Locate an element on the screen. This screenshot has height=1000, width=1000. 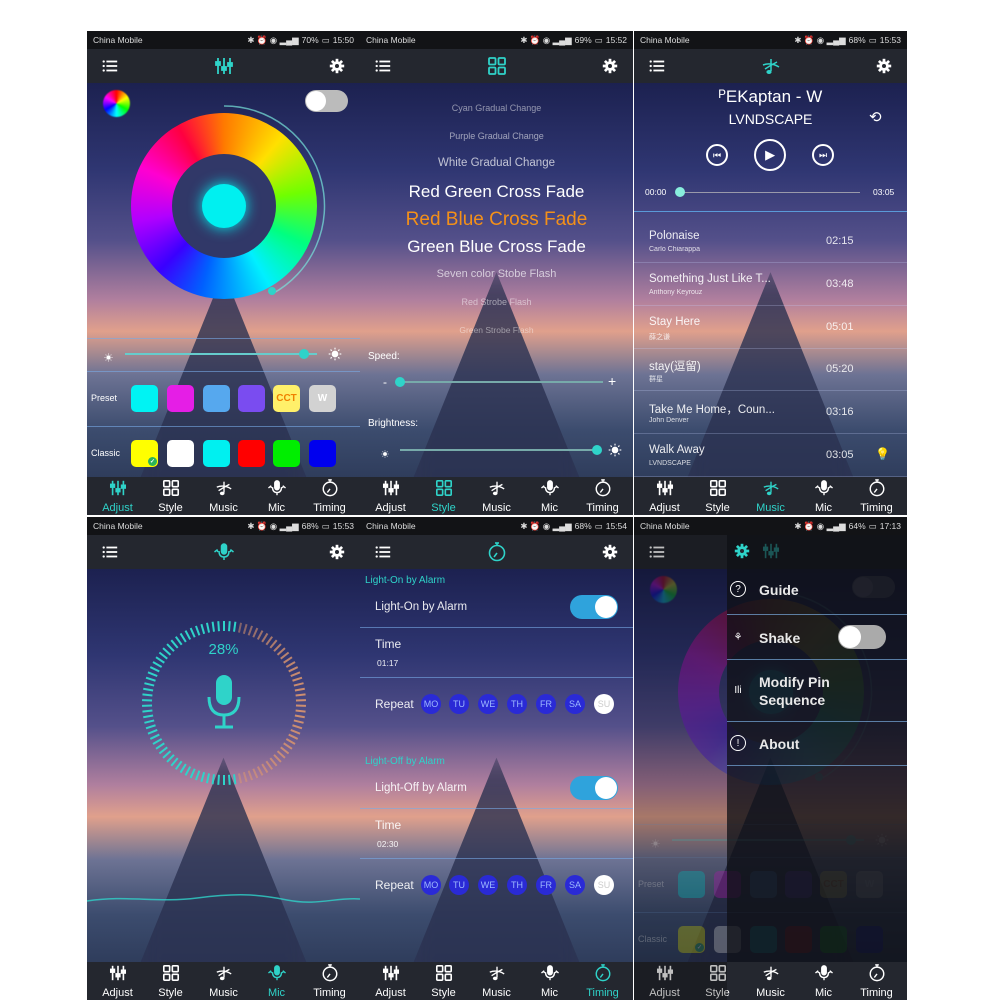
wheel-arc-handle is located at coordinates (272, 291).